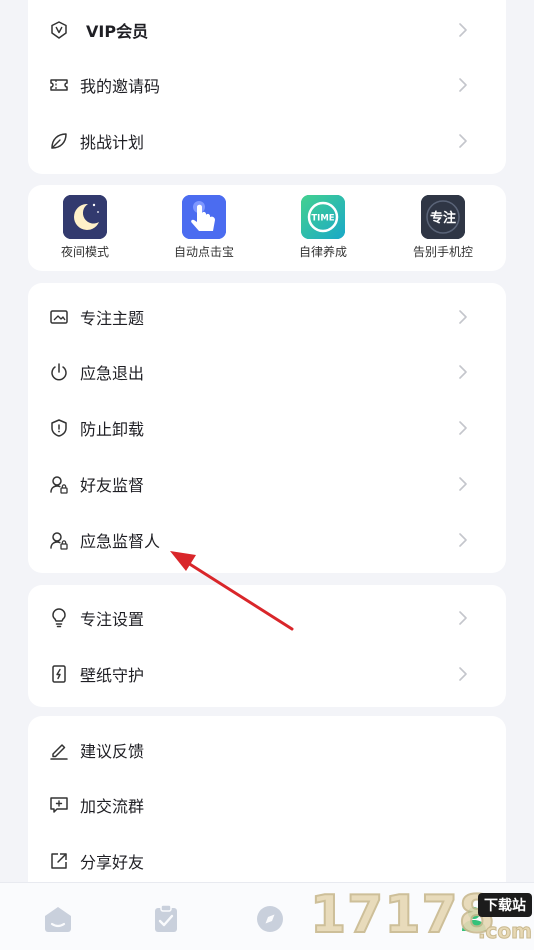 The width and height of the screenshot is (534, 950). I want to click on menu-item-label: 防止卸载, so click(112, 429).